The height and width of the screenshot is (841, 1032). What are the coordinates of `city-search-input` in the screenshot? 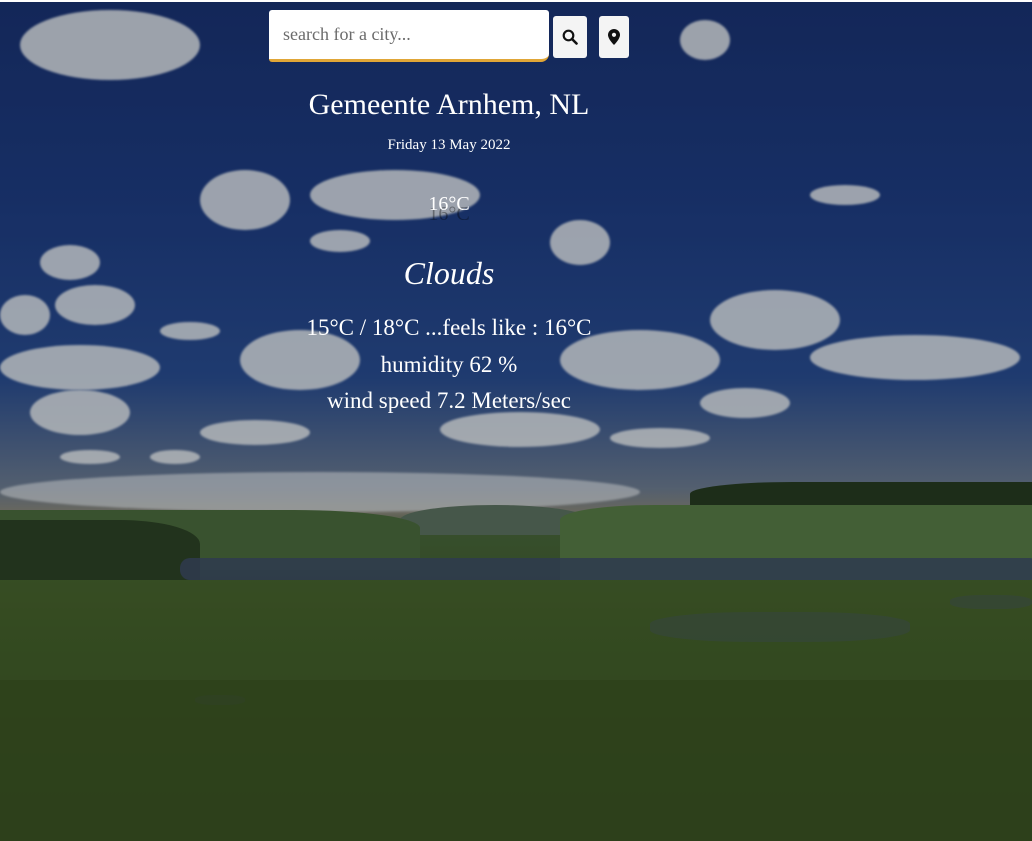 It's located at (409, 36).